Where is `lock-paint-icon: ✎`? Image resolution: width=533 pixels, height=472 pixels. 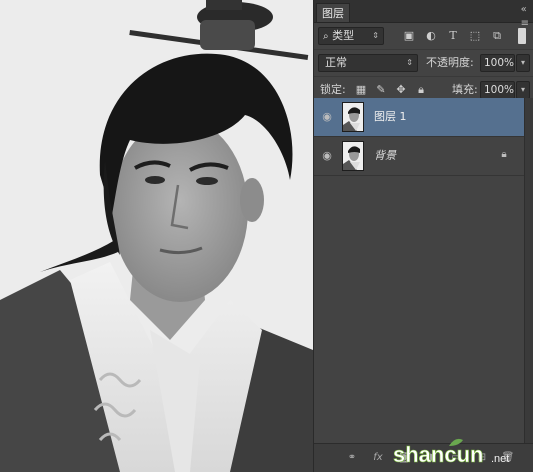
lock-paint-icon: ✎ is located at coordinates (381, 90).